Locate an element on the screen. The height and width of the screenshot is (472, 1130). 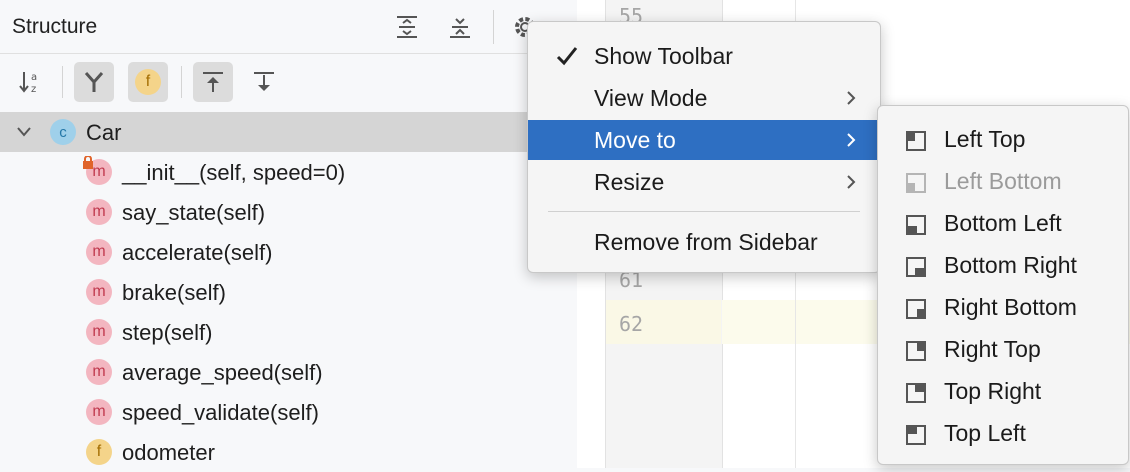
chevron-down-icon is located at coordinates (24, 132).